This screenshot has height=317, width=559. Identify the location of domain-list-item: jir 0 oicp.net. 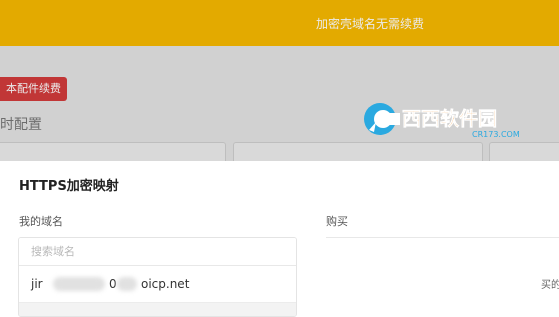
(157, 284).